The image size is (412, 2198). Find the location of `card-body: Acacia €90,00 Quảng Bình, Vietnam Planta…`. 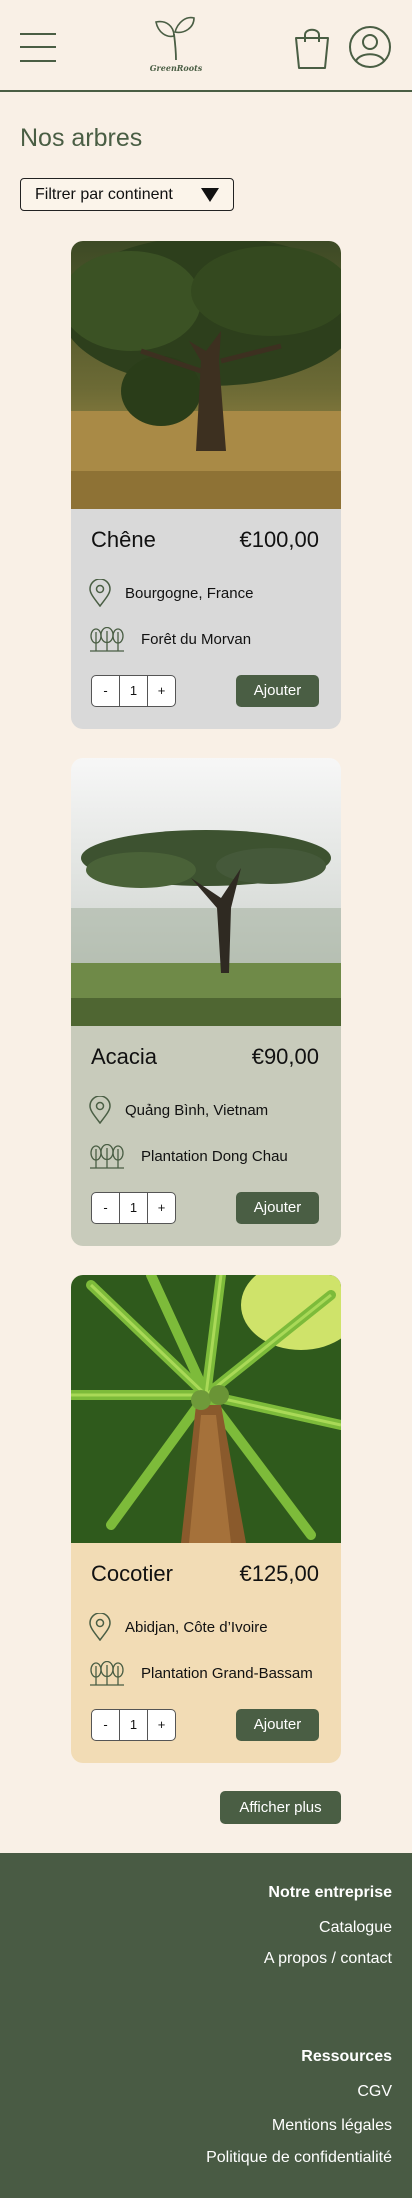

card-body: Acacia €90,00 Quảng Bình, Vietnam Planta… is located at coordinates (206, 1136).